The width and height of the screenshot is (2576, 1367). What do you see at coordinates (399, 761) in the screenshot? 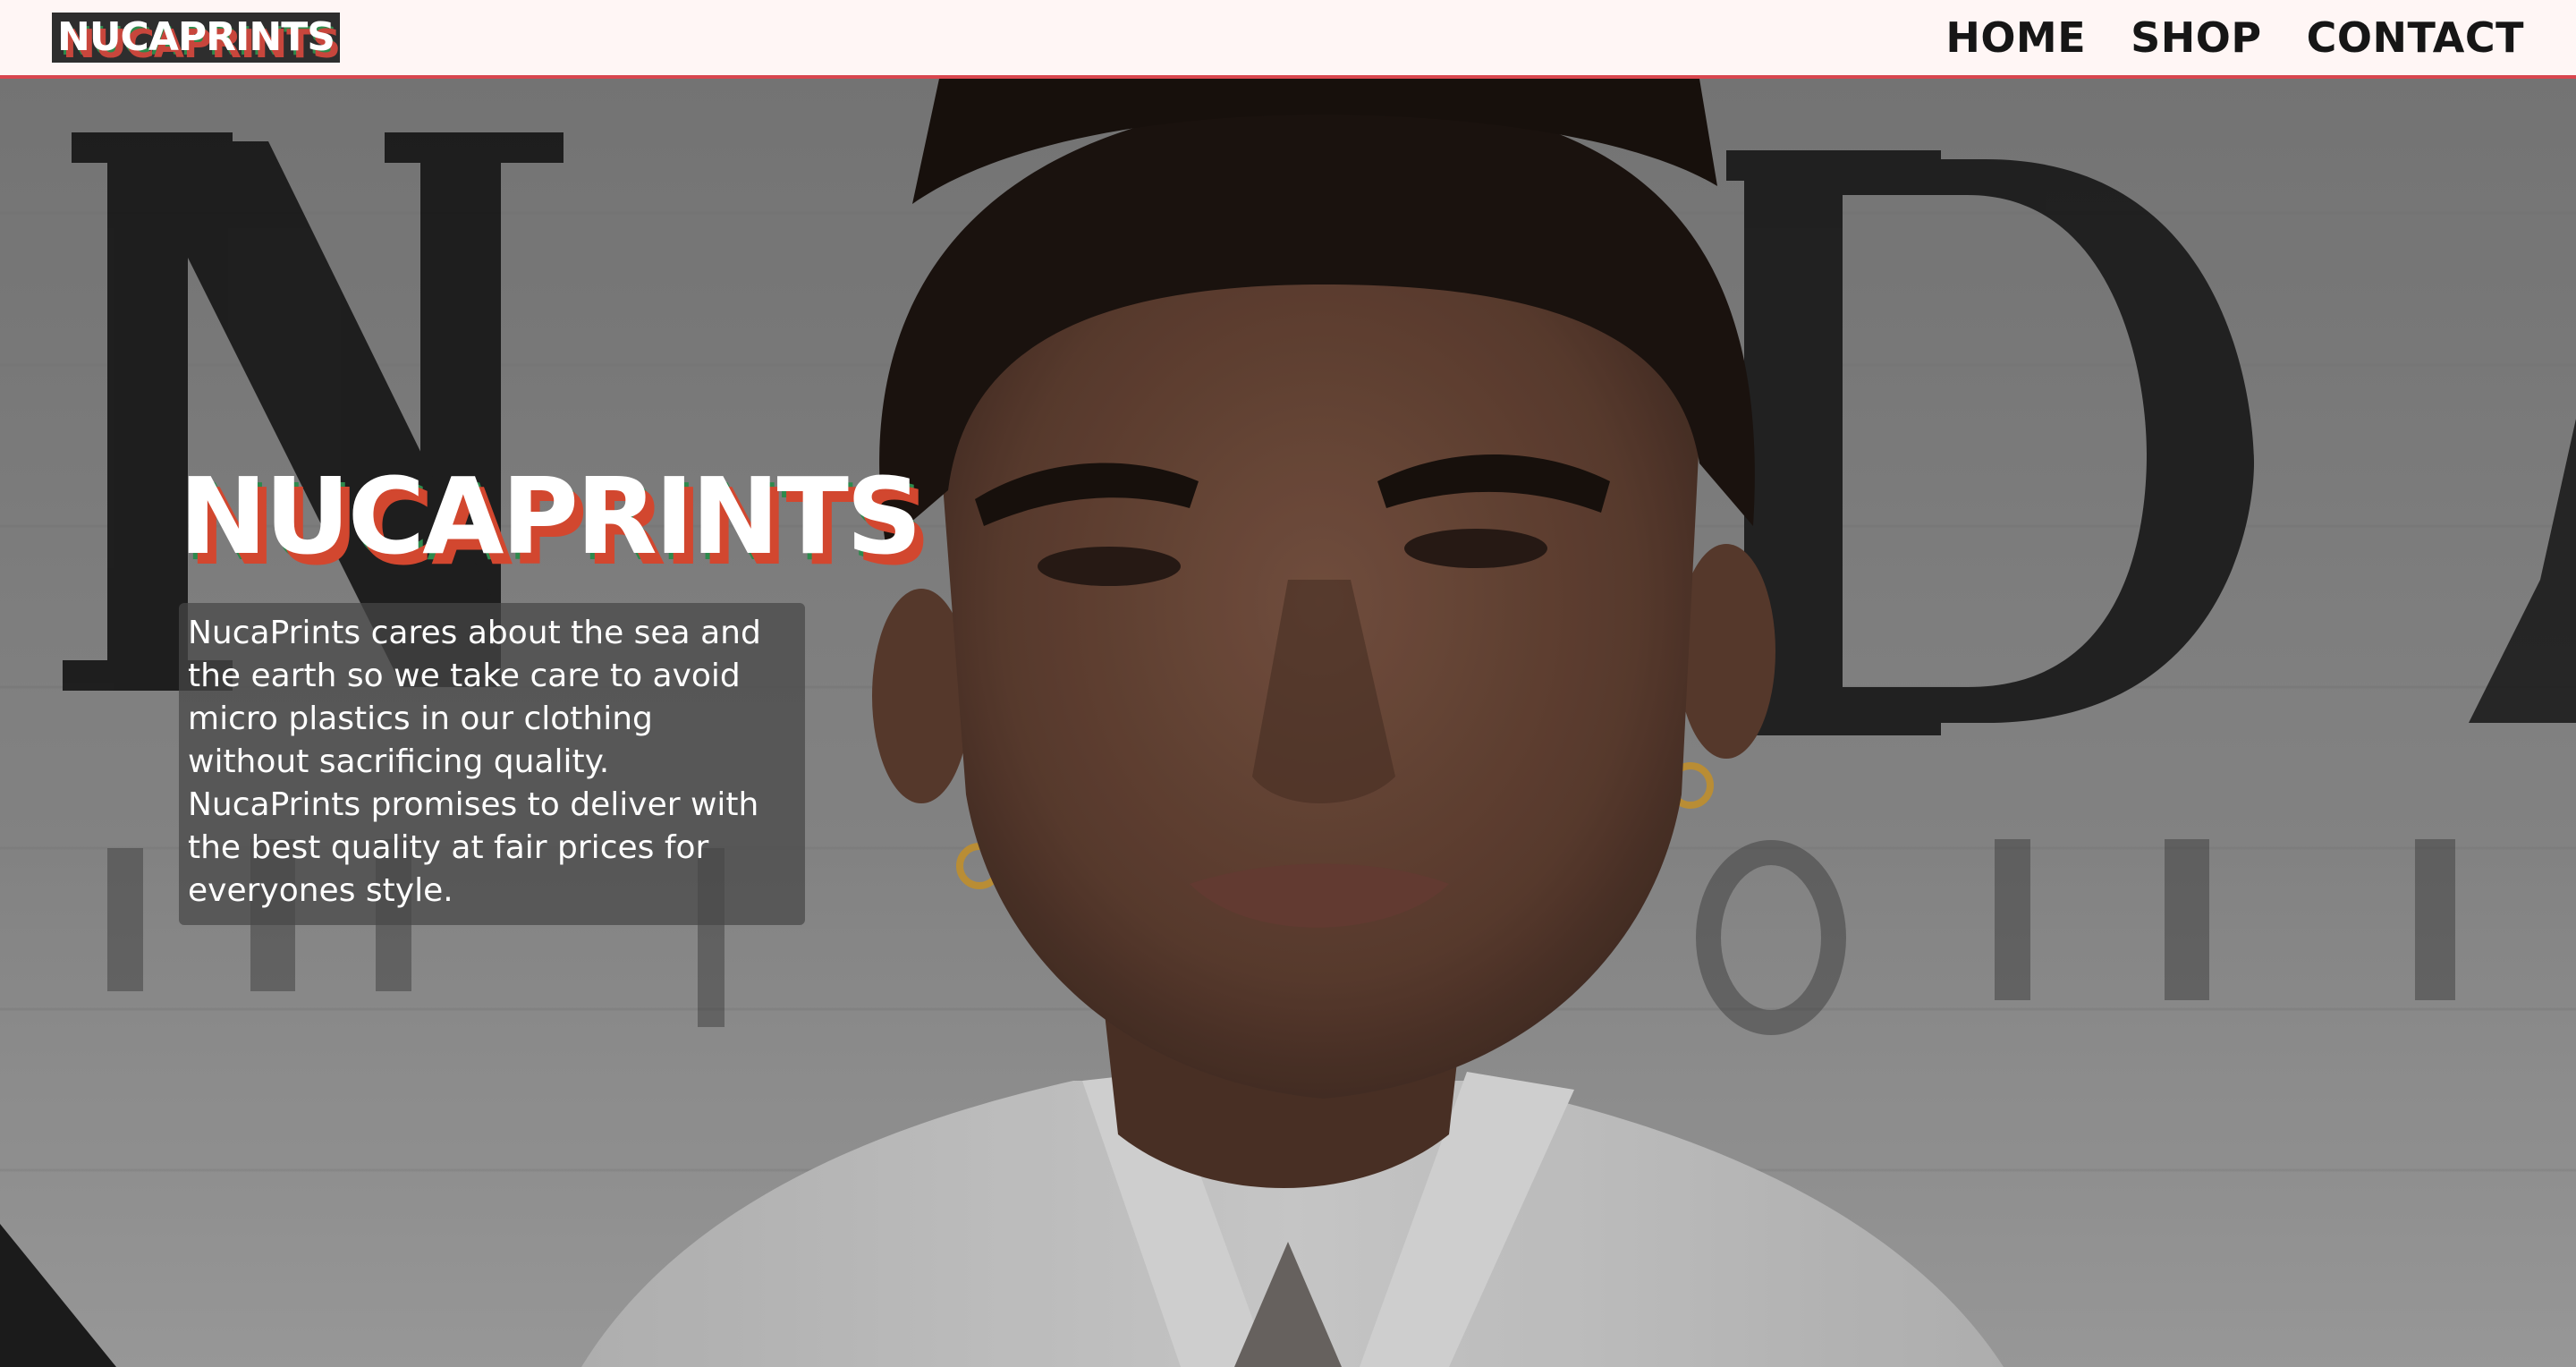
I see `hero-description-line: without sacrificing quality.` at bounding box center [399, 761].